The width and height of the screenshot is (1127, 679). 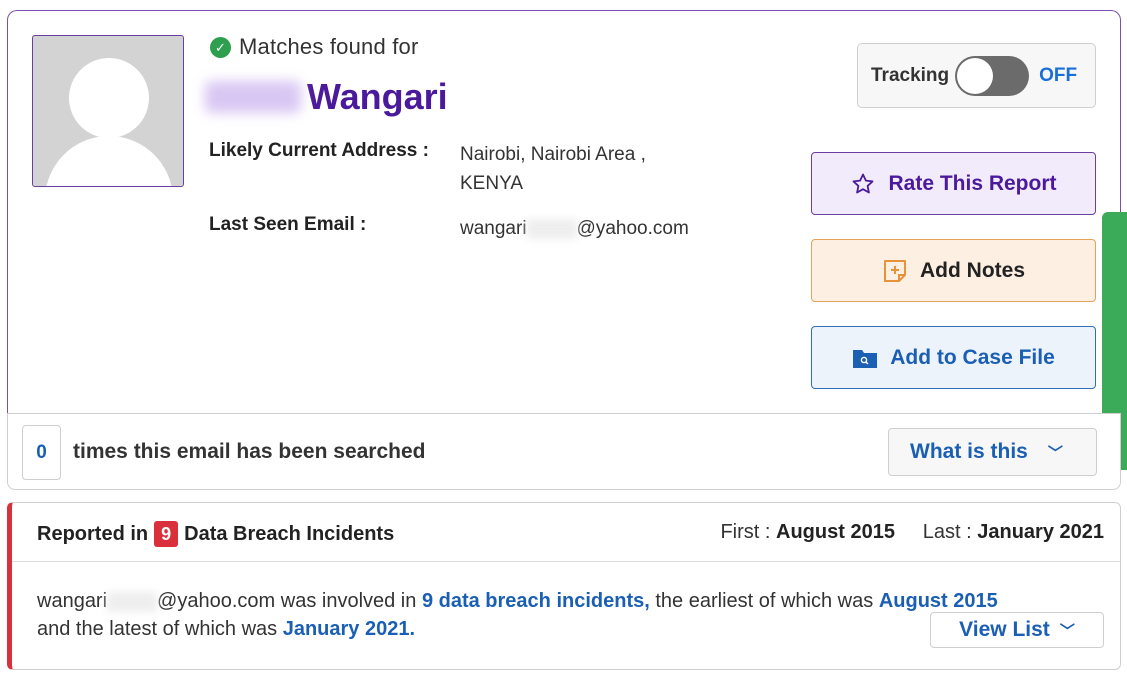 I want to click on what-is-this-button: What is this ﹀, so click(x=992, y=452).